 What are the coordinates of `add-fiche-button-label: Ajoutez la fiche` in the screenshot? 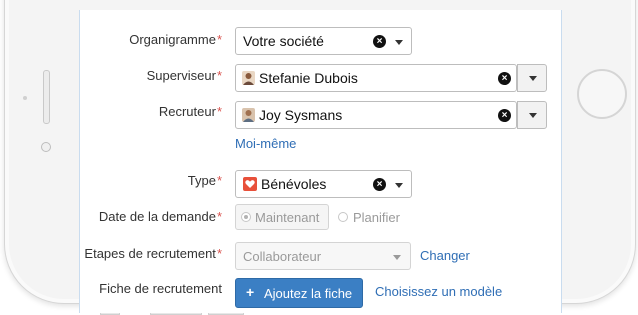 It's located at (308, 293).